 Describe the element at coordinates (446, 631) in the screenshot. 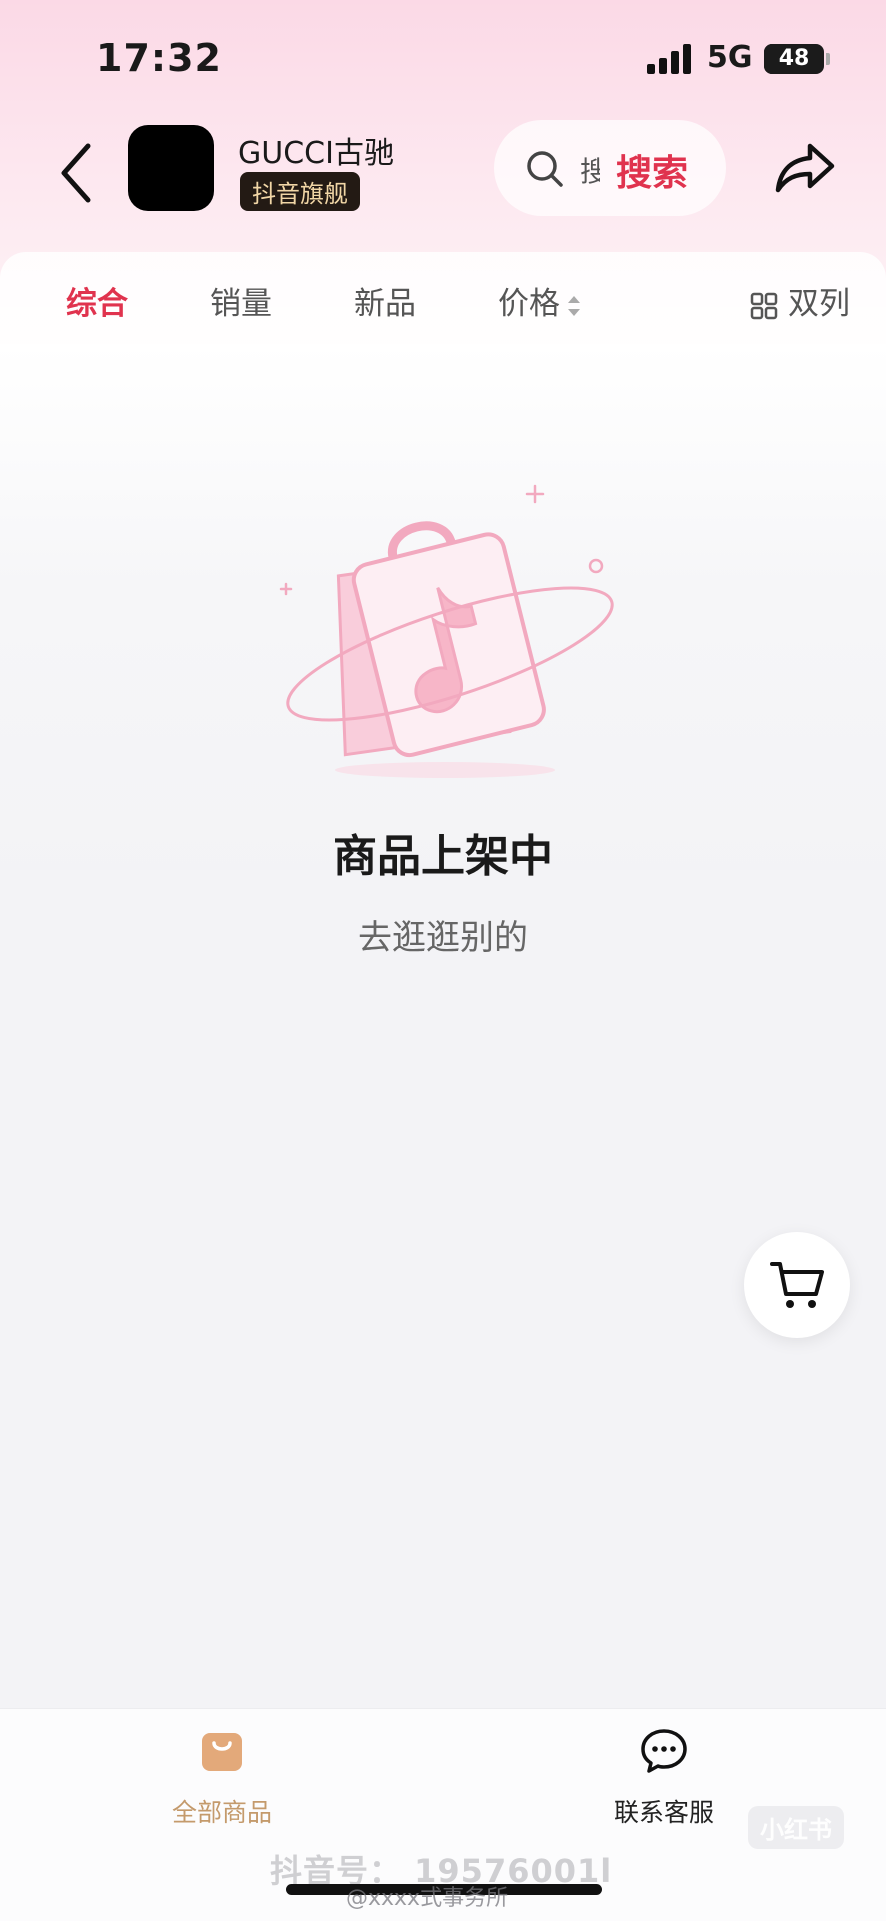

I see `douyin-shopping-bag-icon` at that location.